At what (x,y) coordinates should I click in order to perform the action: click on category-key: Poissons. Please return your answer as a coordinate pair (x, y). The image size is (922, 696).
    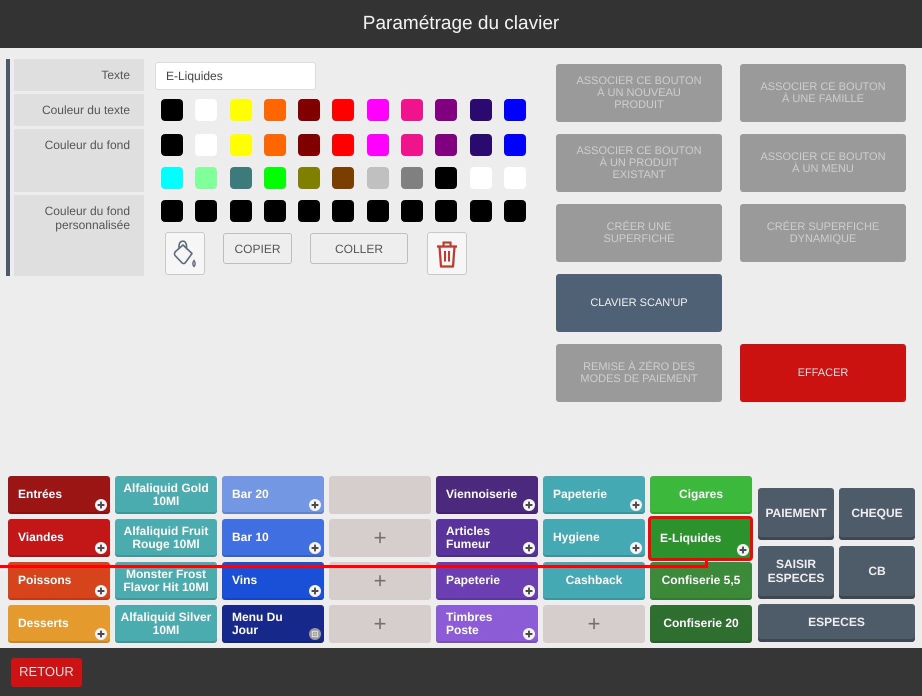
    Looking at the image, I should click on (59, 581).